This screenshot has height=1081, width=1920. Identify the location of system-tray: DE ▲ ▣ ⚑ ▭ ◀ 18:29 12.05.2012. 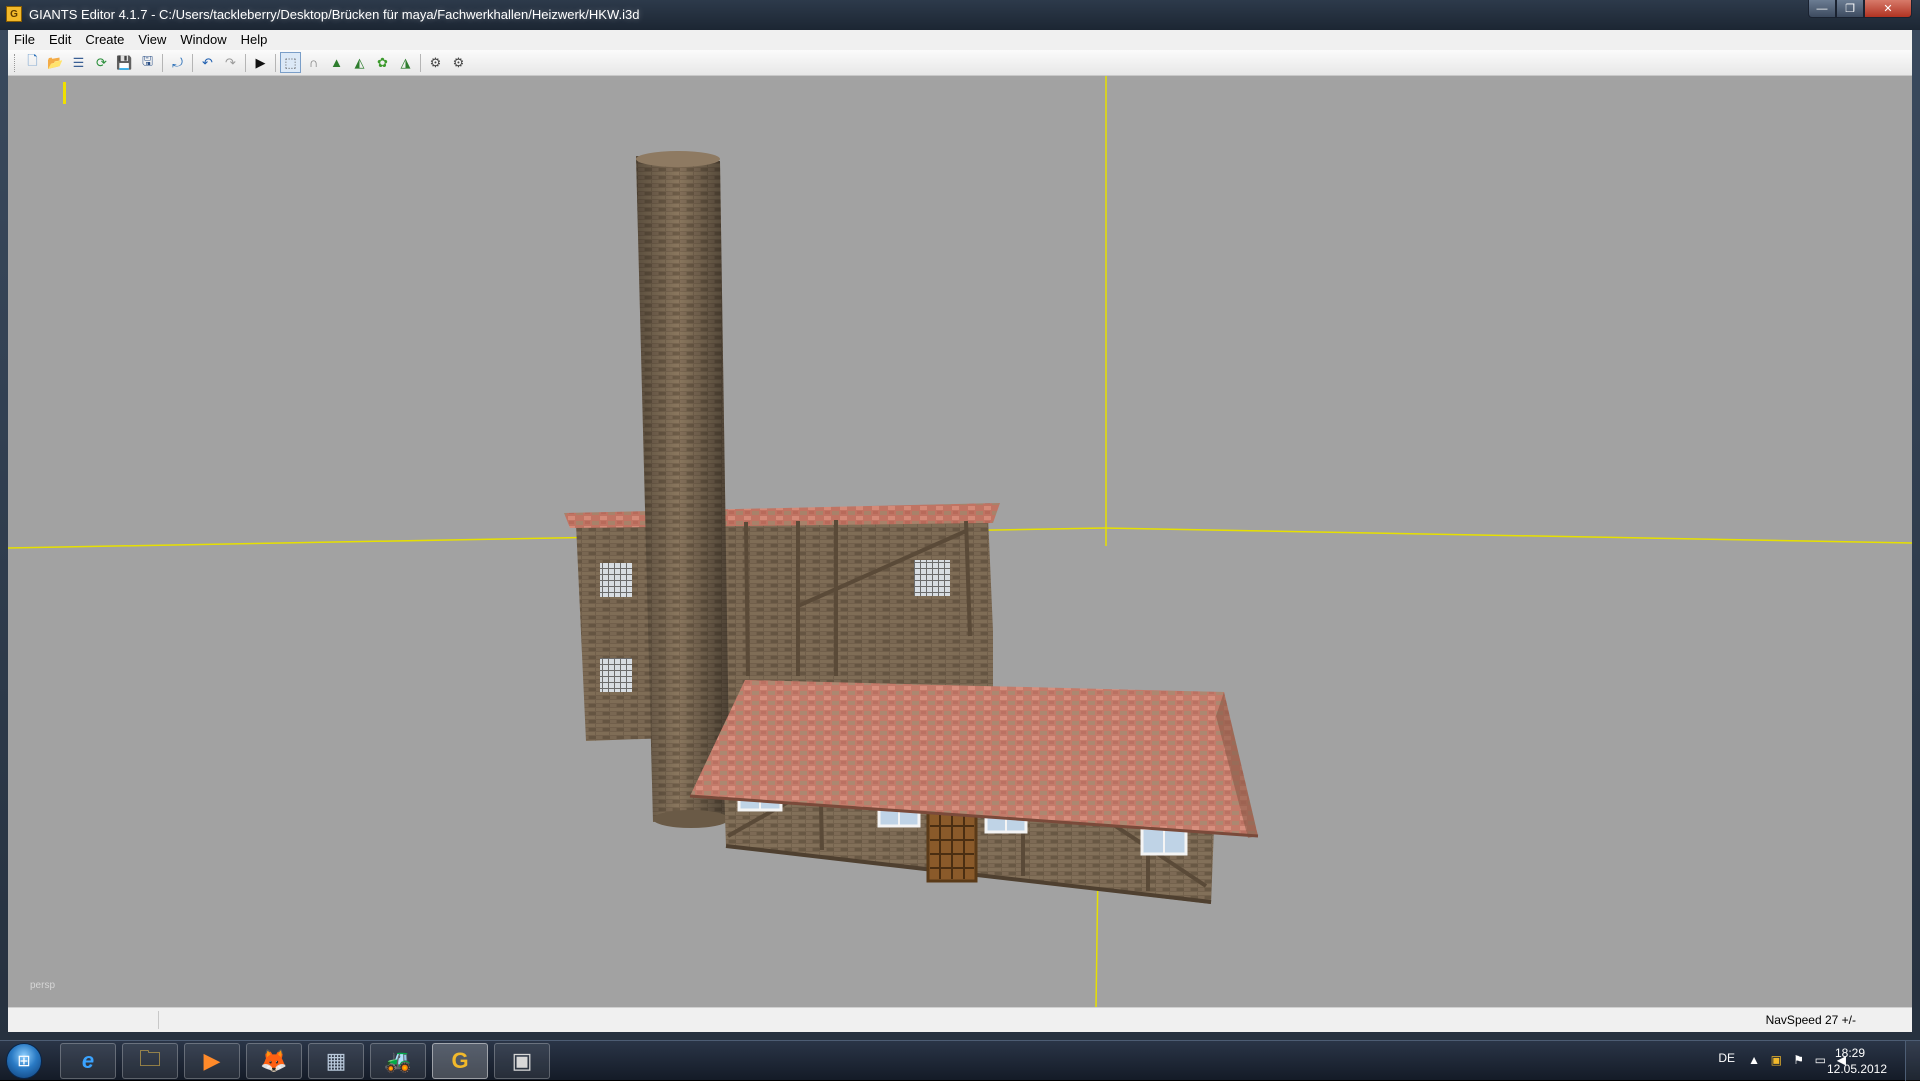
(1800, 1061).